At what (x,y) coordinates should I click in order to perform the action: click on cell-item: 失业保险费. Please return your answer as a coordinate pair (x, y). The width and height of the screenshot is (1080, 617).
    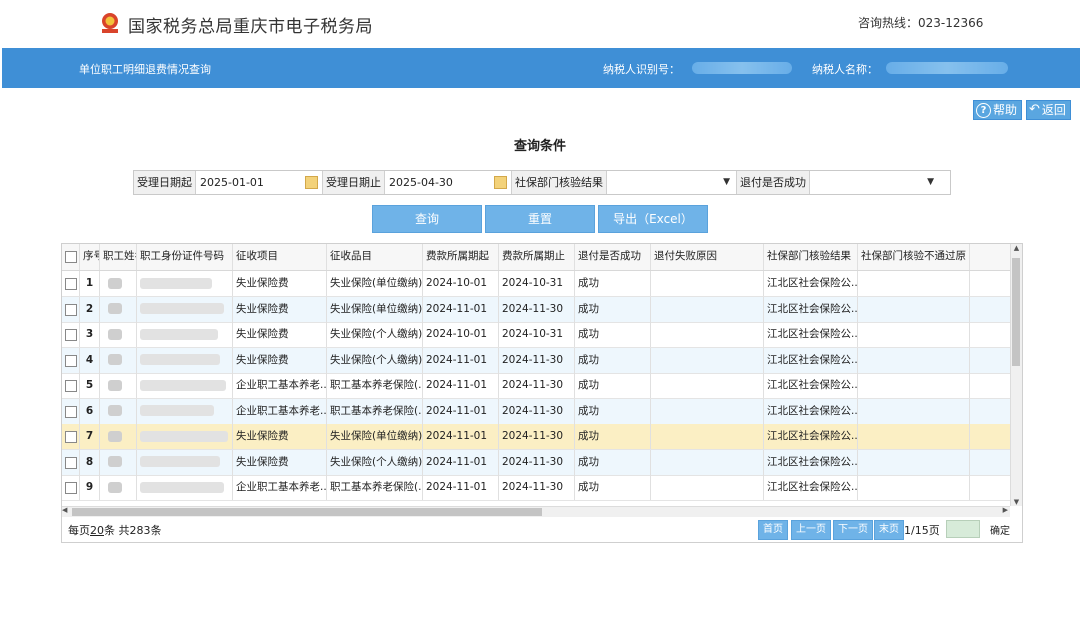
    Looking at the image, I should click on (280, 436).